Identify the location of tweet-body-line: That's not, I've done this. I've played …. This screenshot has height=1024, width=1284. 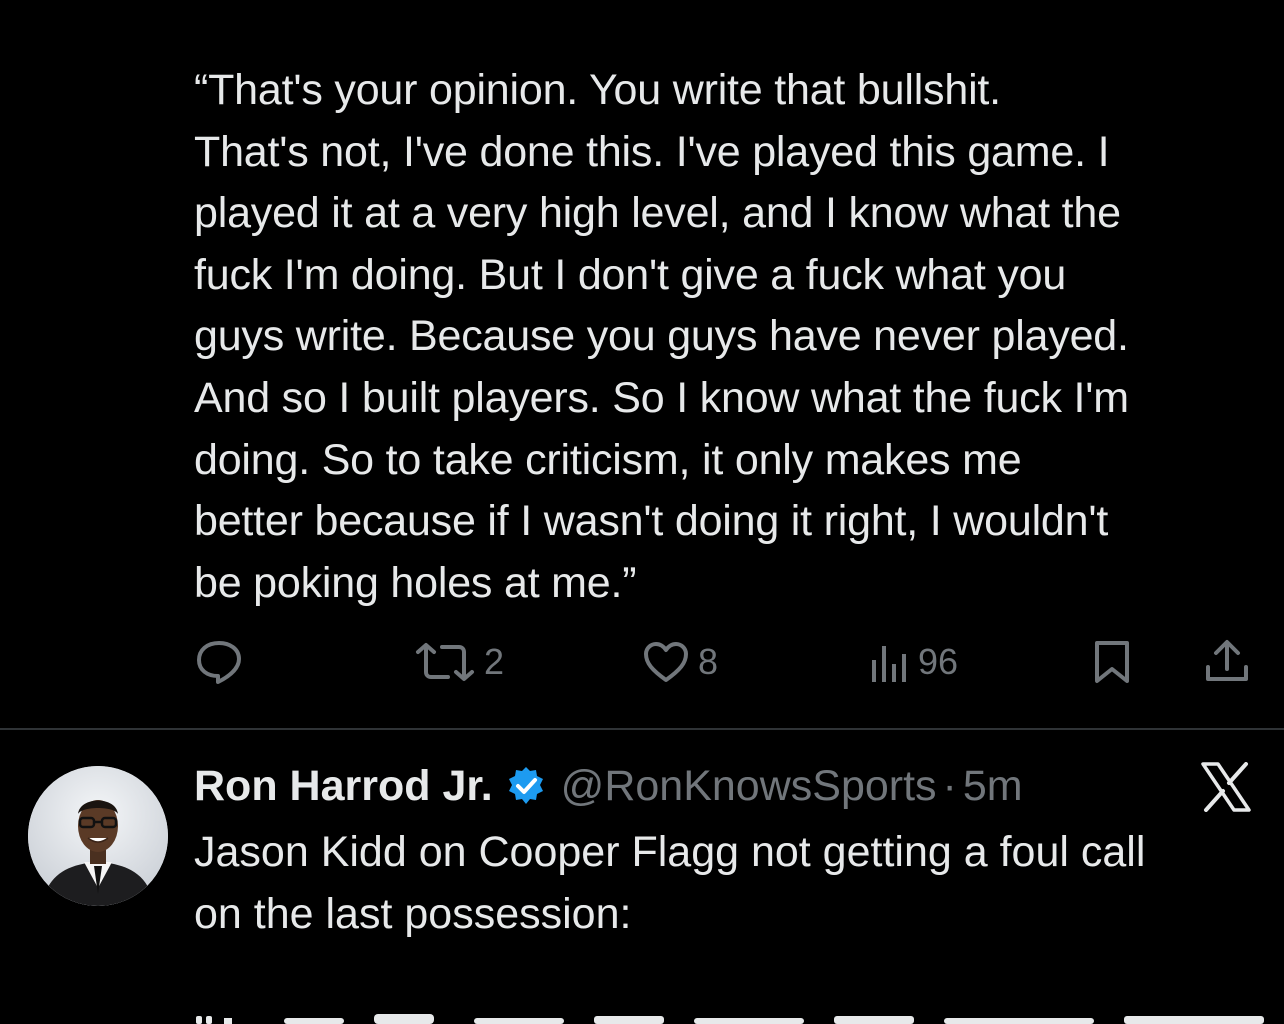
(652, 151).